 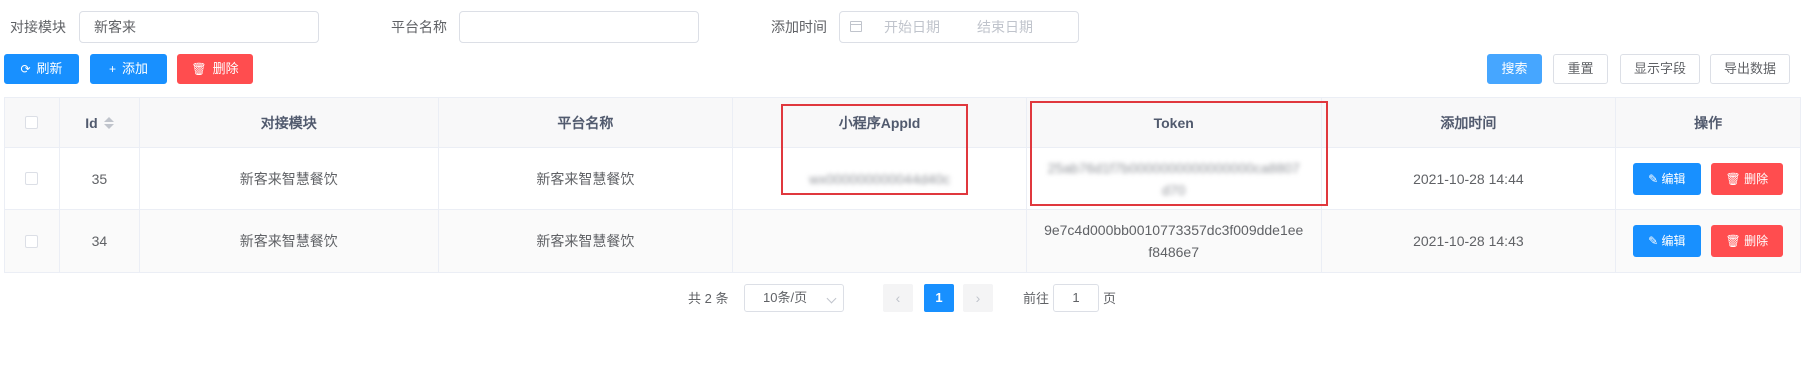 What do you see at coordinates (939, 298) in the screenshot?
I see `page-1-button: 1` at bounding box center [939, 298].